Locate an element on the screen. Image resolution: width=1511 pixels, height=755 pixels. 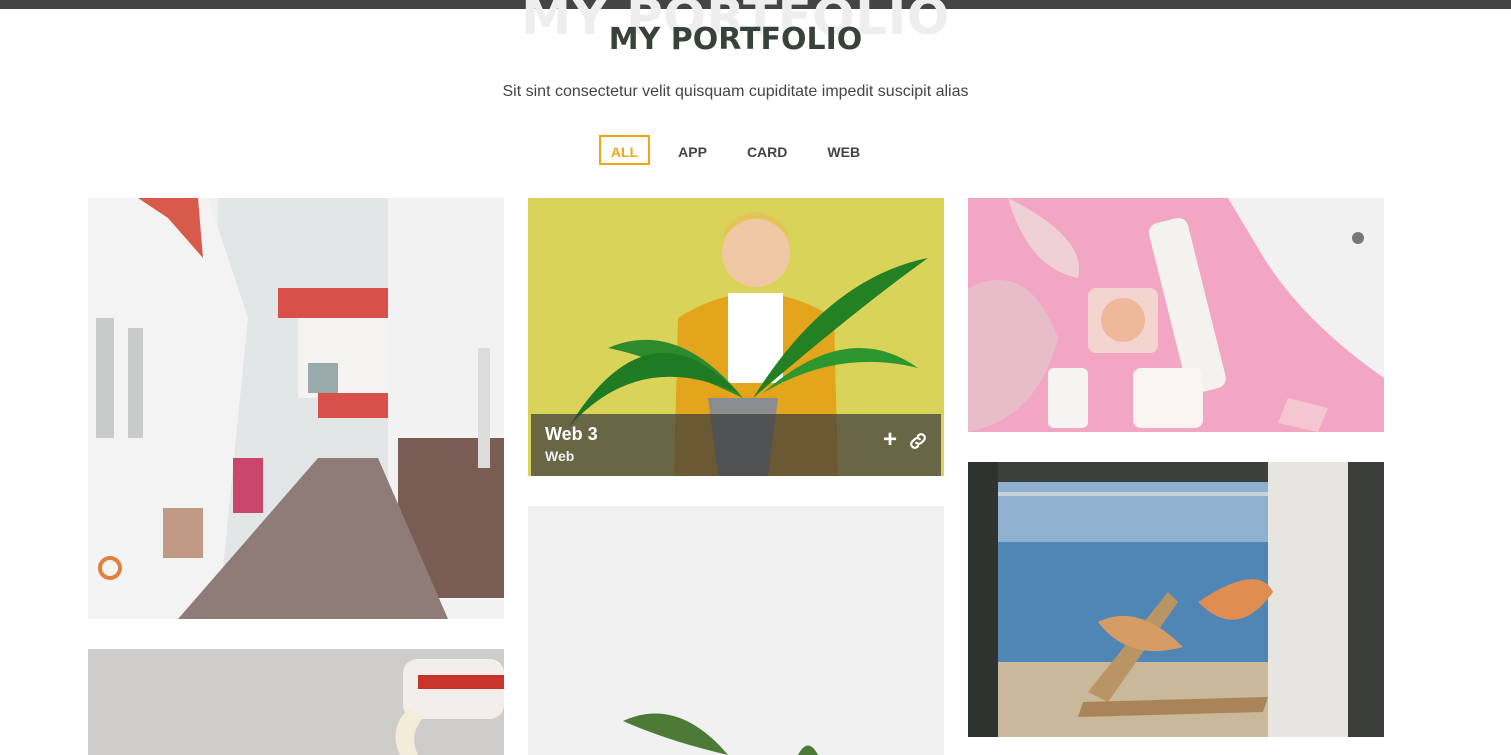
portfolio-item-overlay: Web 3 Web + is located at coordinates (736, 445).